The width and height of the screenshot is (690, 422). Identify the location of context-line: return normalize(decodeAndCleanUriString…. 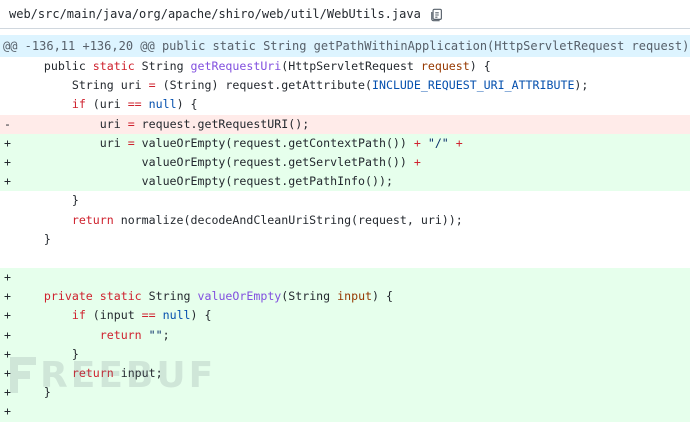
(345, 220).